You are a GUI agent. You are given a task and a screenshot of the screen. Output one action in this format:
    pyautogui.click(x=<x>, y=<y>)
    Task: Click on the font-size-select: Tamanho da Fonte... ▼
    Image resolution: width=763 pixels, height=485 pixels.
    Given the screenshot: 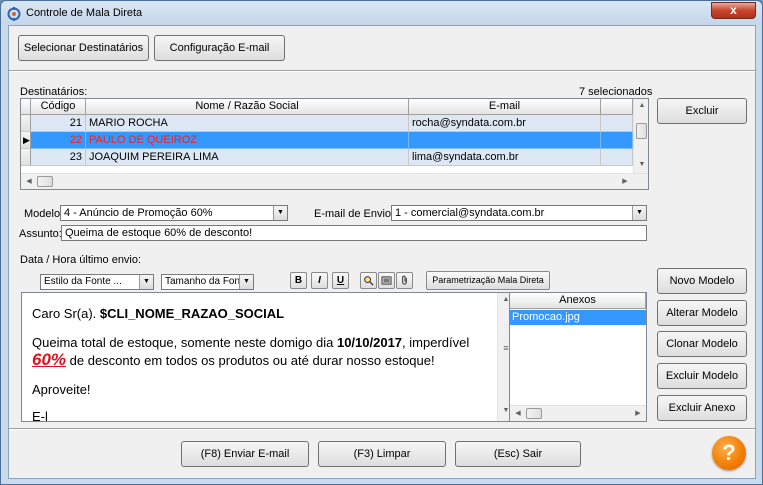 What is the action you would take?
    pyautogui.click(x=207, y=282)
    